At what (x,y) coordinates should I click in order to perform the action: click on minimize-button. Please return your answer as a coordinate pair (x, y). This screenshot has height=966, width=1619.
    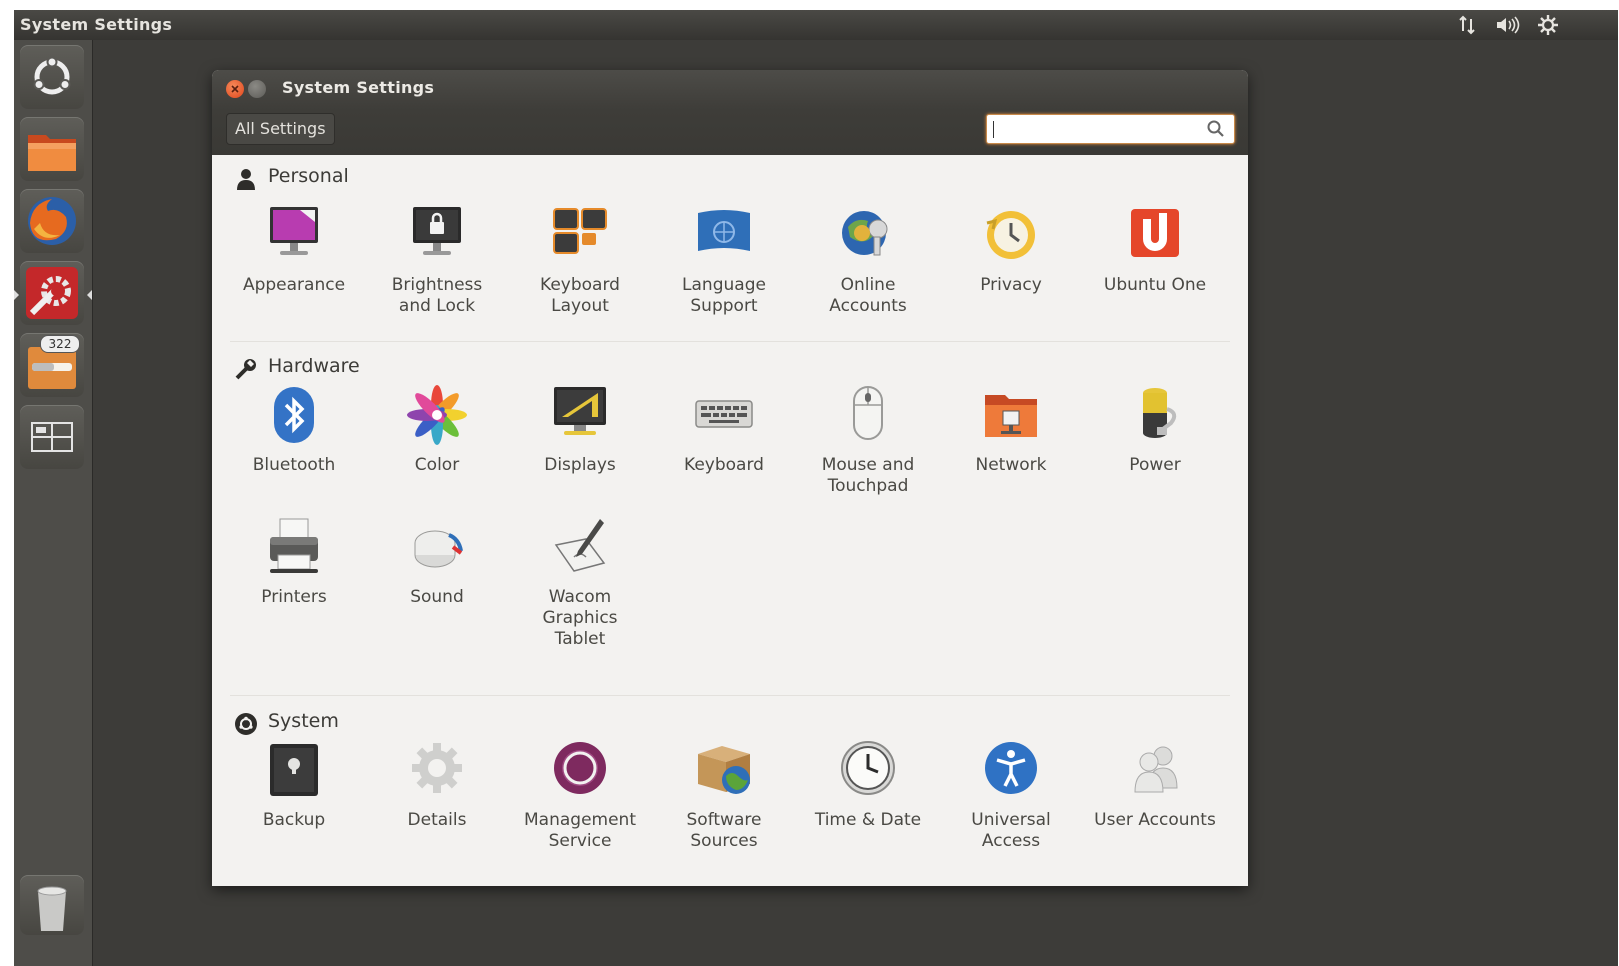
    Looking at the image, I should click on (257, 89).